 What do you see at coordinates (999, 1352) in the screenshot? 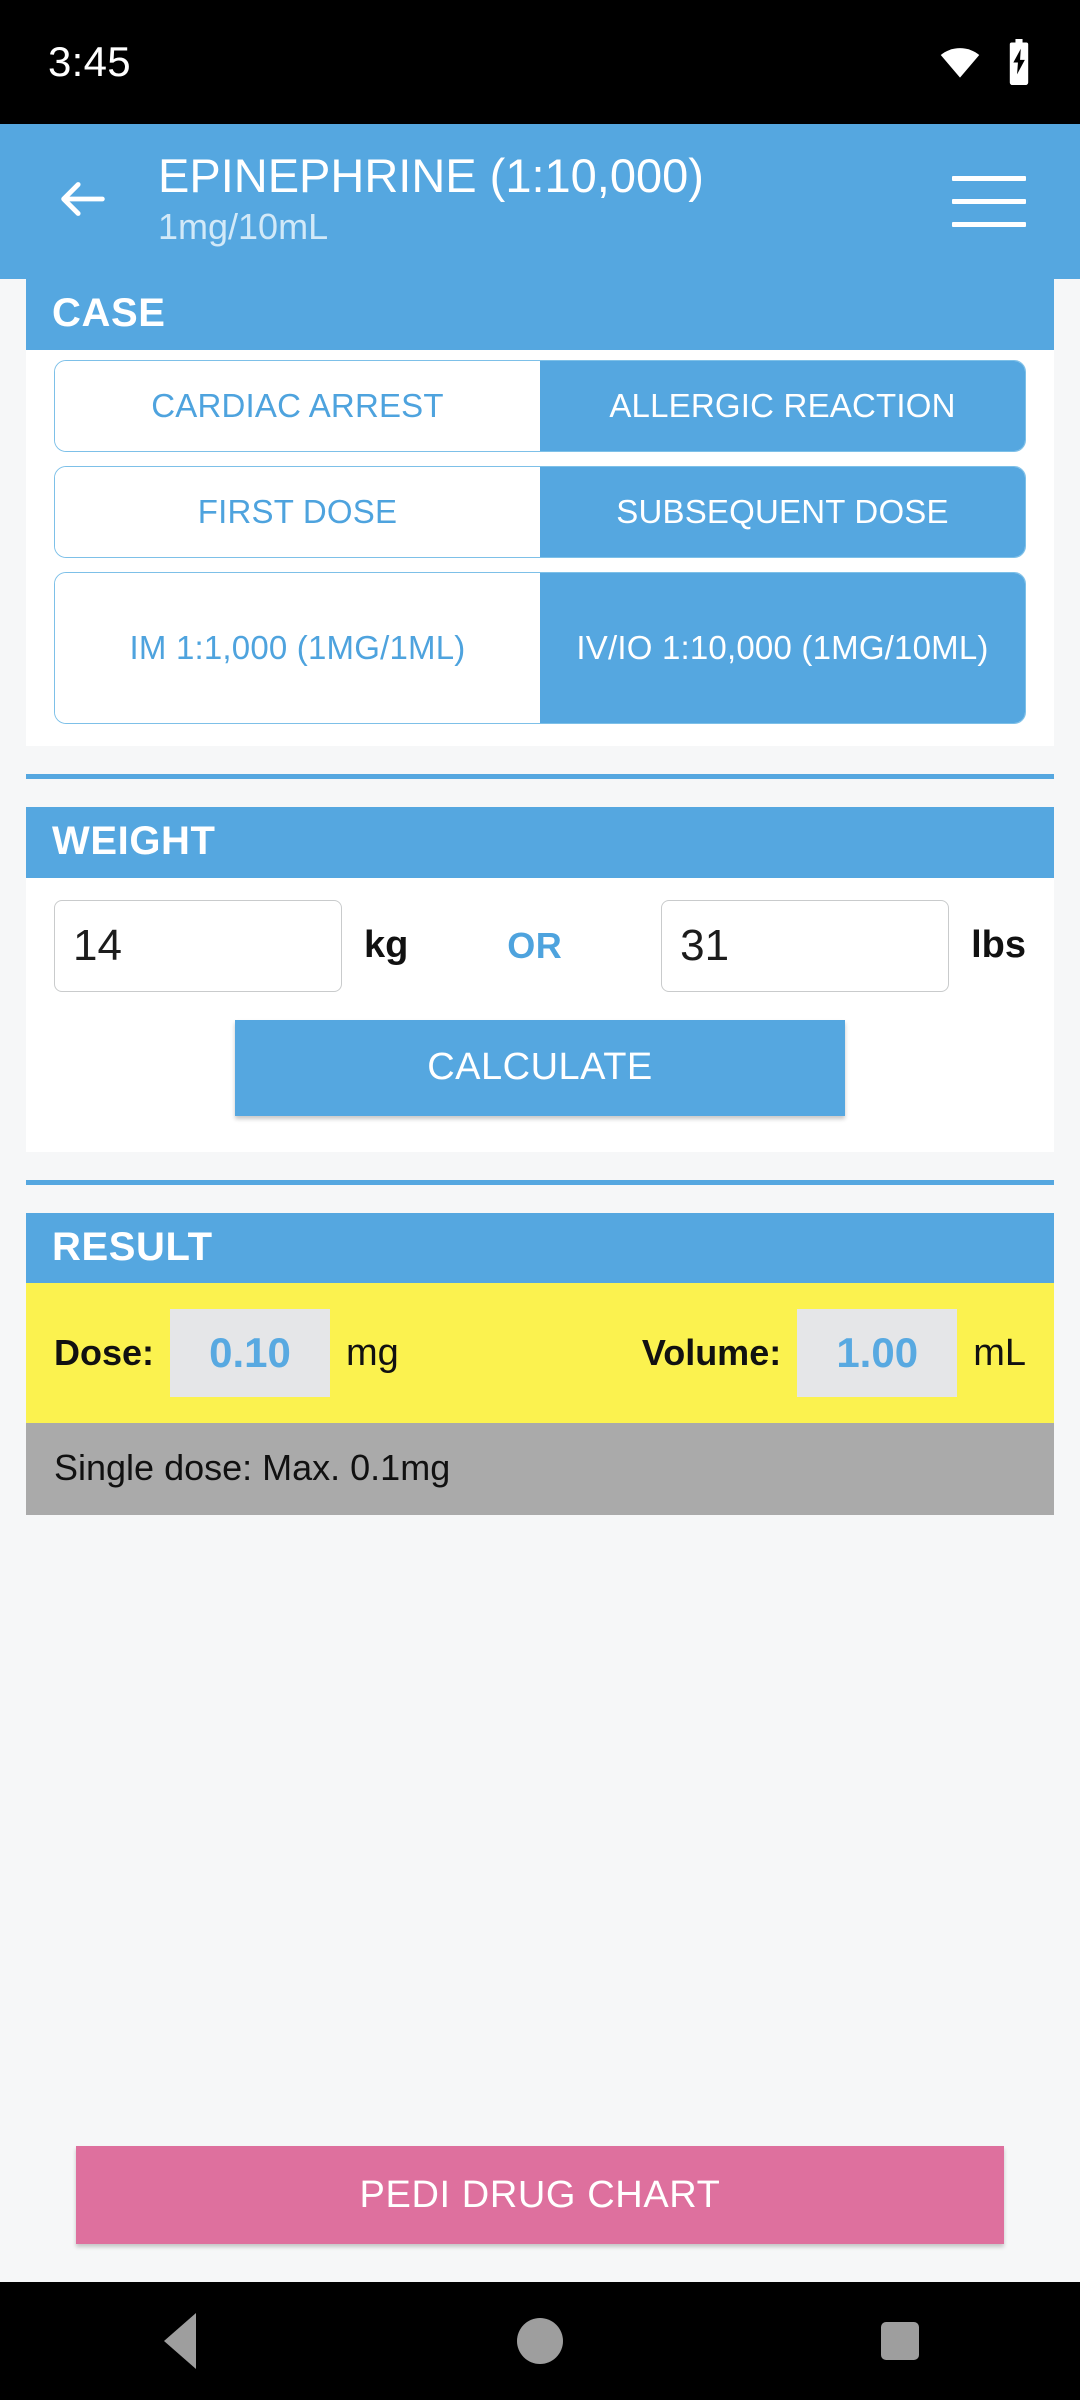
I see `volume-unit: mL` at bounding box center [999, 1352].